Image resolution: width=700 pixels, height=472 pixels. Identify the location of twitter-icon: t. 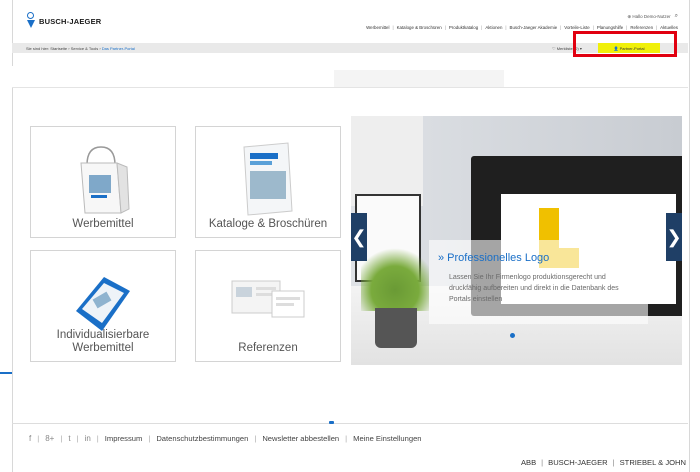
(69, 438).